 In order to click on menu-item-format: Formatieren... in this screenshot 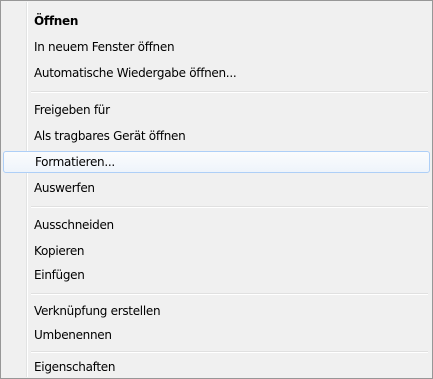, I will do `click(216, 162)`.